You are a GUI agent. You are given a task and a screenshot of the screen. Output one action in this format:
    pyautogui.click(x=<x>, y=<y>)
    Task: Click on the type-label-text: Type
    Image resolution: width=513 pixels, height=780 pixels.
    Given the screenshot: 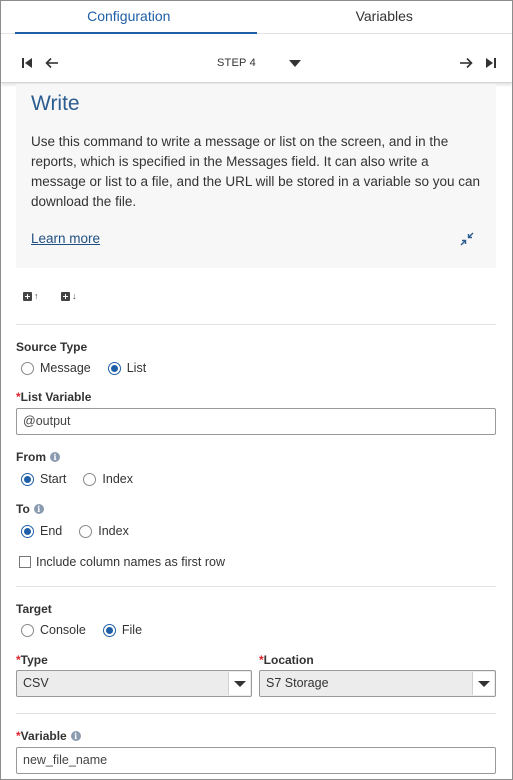 What is the action you would take?
    pyautogui.click(x=34, y=660)
    